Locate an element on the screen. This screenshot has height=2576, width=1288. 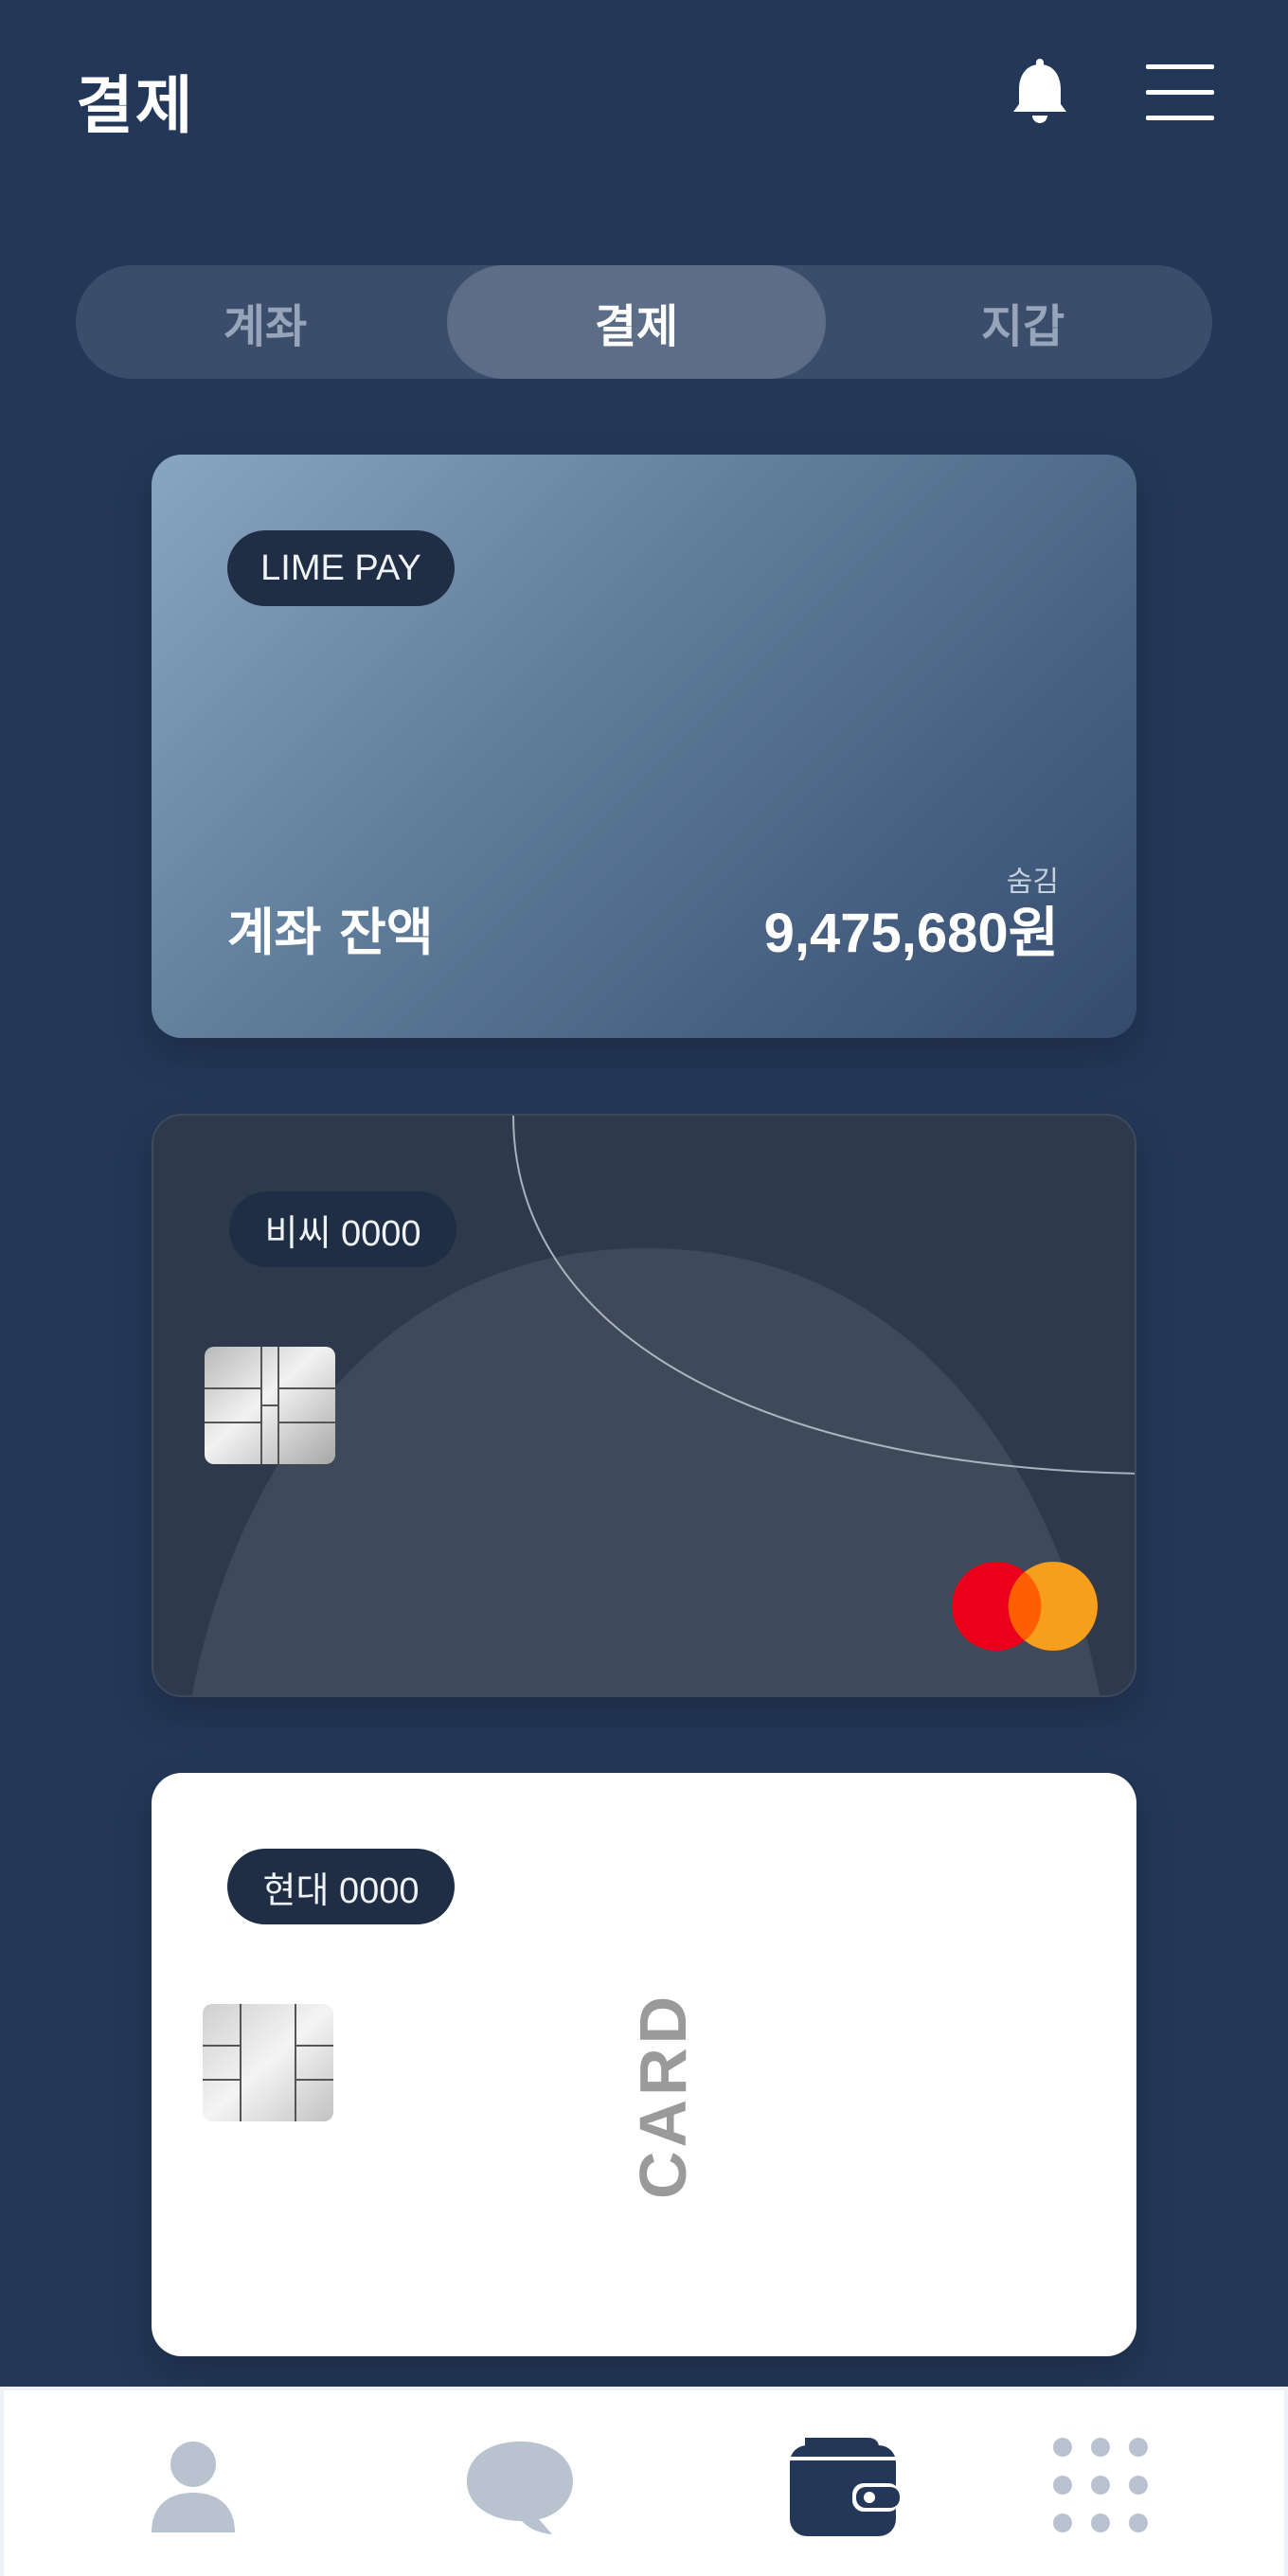
hamburger-menu-icon is located at coordinates (1180, 93).